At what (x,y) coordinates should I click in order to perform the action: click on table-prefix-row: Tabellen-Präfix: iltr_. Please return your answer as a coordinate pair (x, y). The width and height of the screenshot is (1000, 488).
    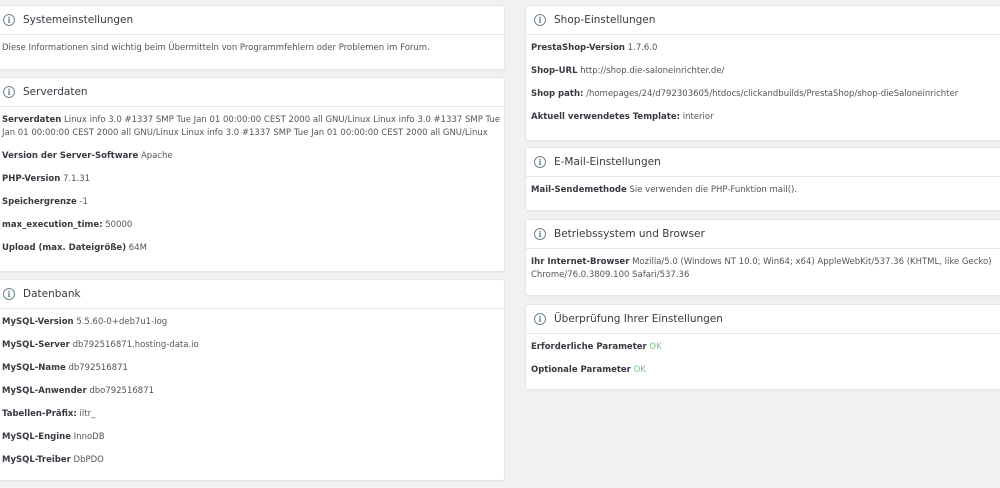
    Looking at the image, I should click on (251, 414).